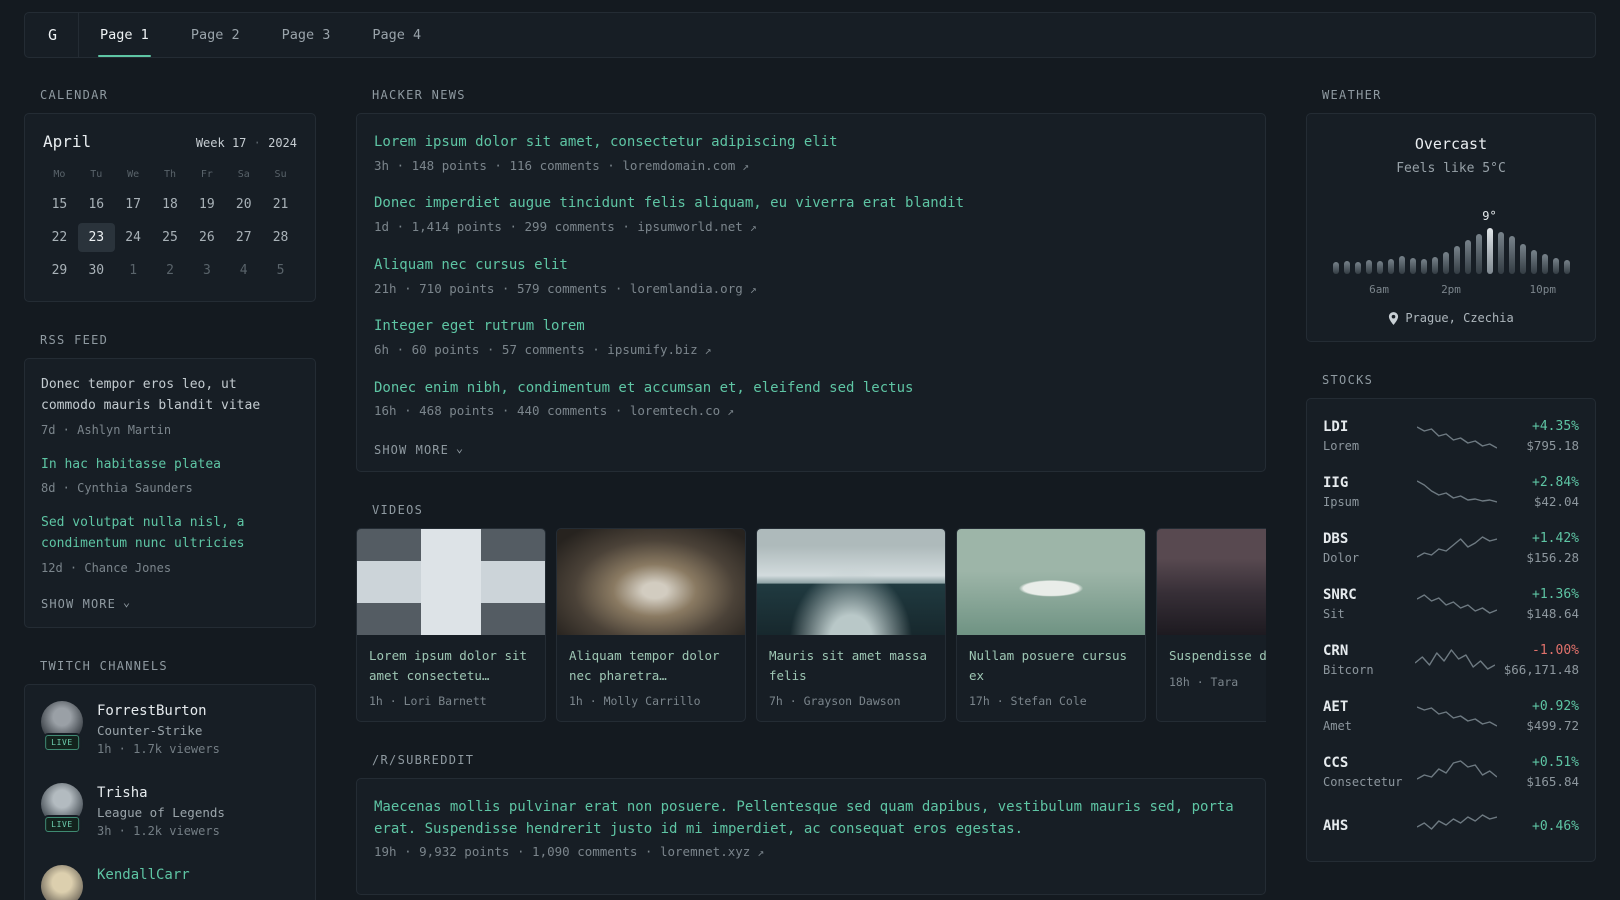 This screenshot has height=900, width=1620. I want to click on stock-row: CCS Consectetur +0.51% $165.84, so click(1451, 772).